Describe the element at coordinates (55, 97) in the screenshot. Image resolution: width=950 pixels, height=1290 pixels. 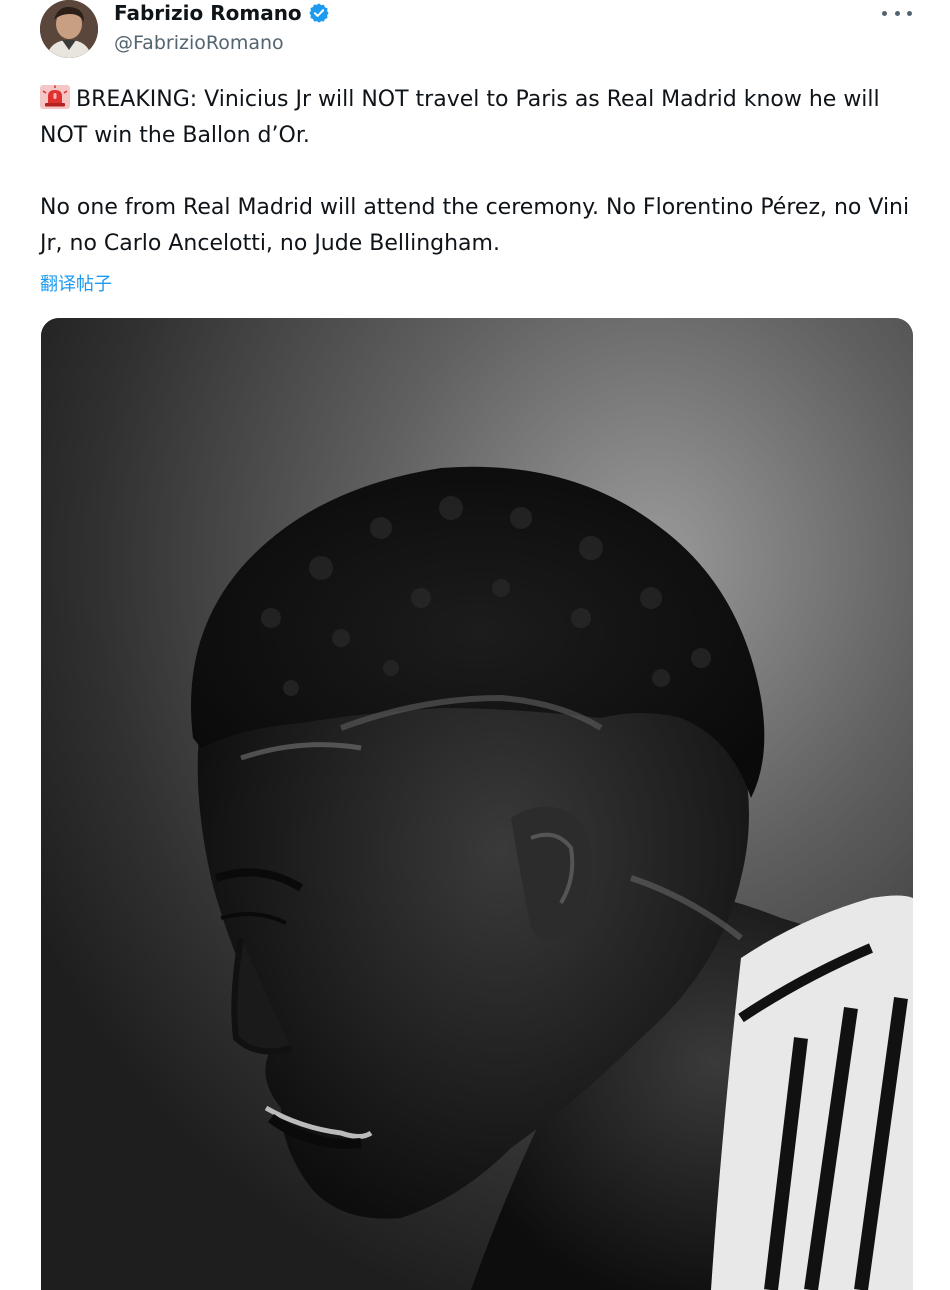
I see `siren-icon` at that location.